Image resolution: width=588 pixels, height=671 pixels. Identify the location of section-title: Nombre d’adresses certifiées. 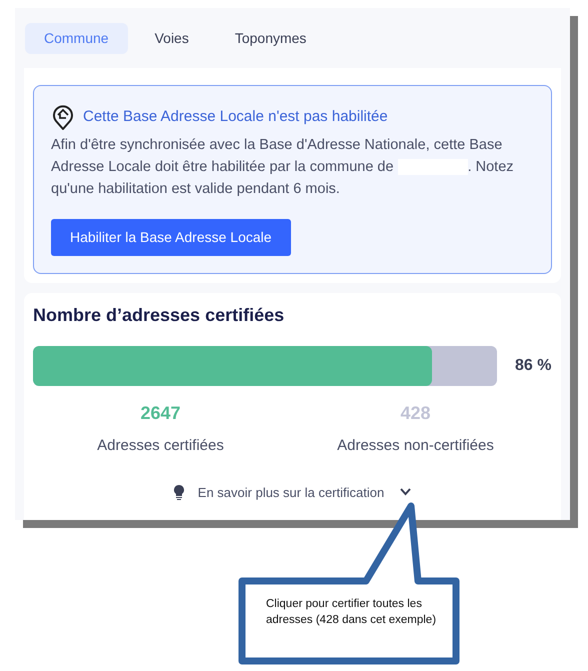
(159, 315).